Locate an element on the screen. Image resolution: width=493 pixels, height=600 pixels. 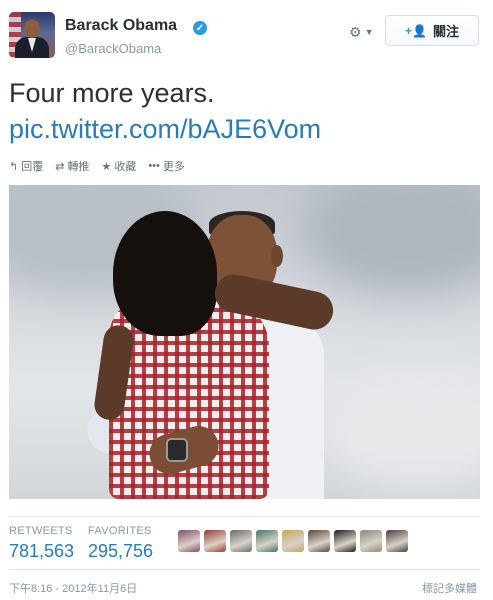
favorites-count: 295,756 is located at coordinates (120, 551).